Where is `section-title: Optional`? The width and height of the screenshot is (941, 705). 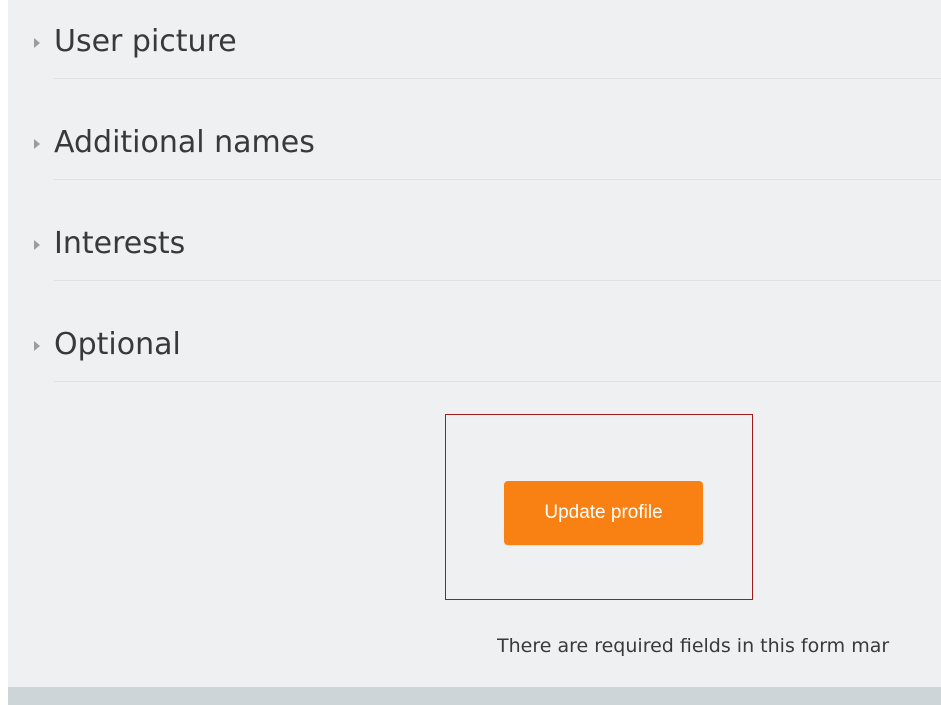 section-title: Optional is located at coordinates (117, 345).